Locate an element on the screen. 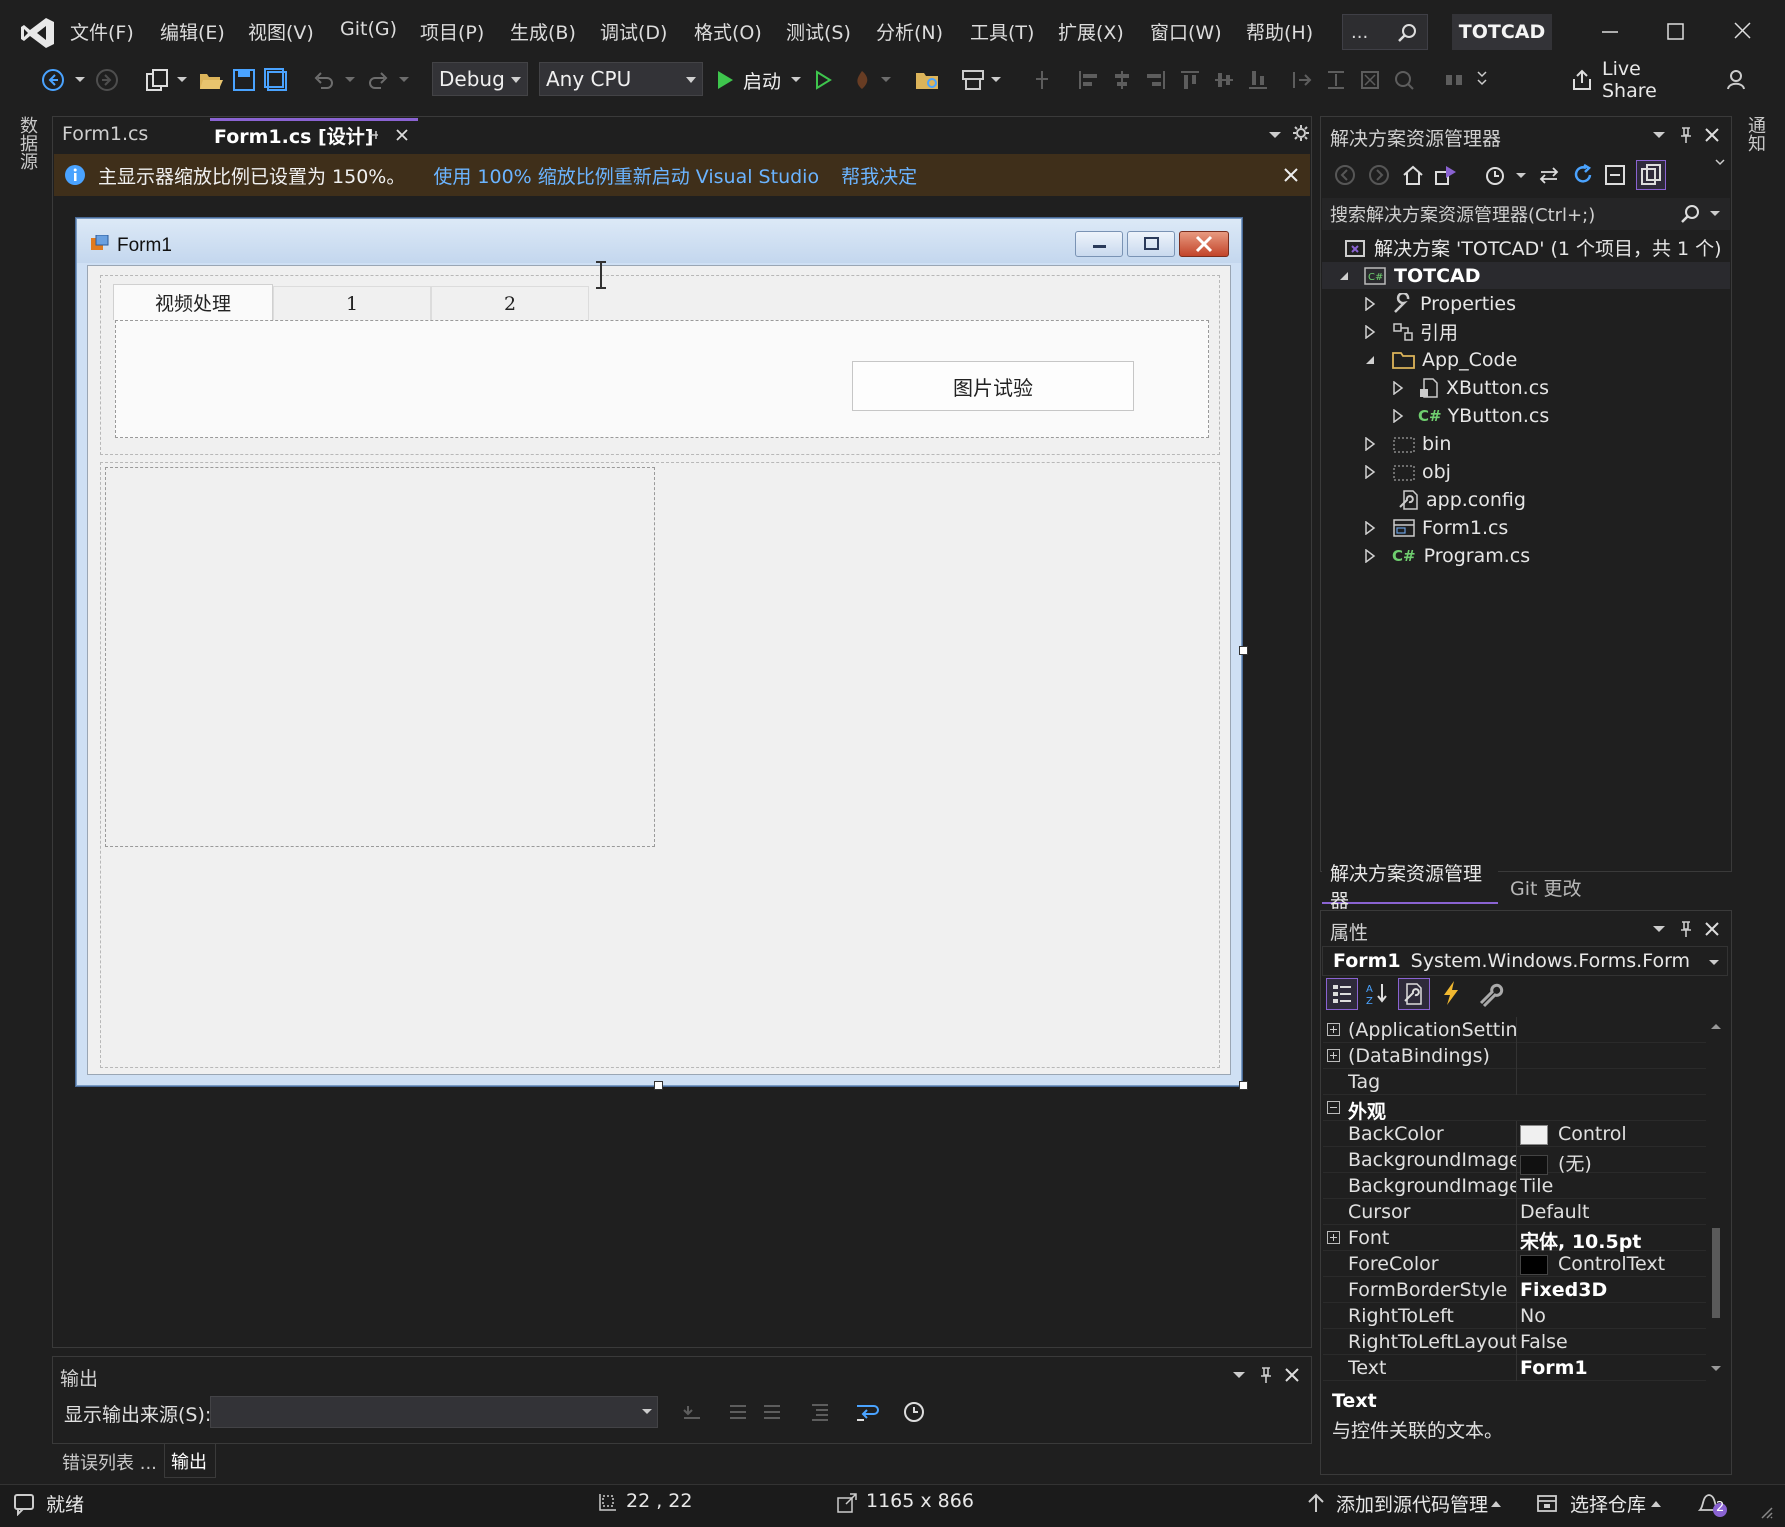 Image resolution: width=1785 pixels, height=1527 pixels. settings-gear-icon is located at coordinates (1301, 133).